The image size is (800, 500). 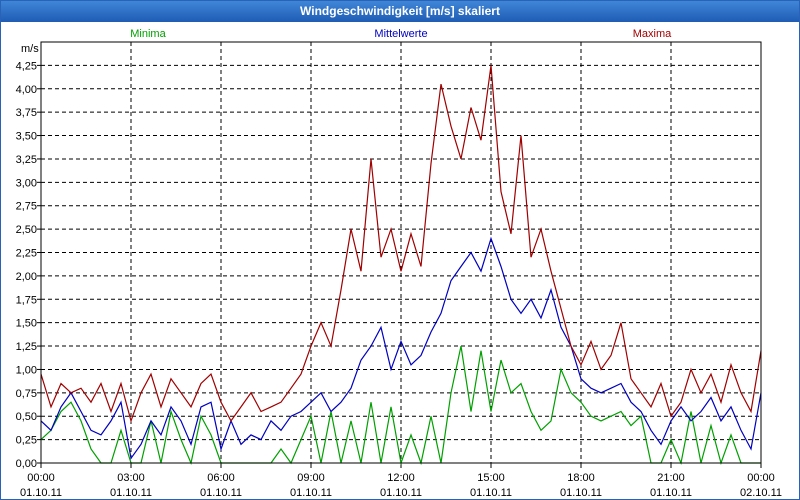 What do you see at coordinates (26, 370) in the screenshot?
I see `y-tick-label: 1,00` at bounding box center [26, 370].